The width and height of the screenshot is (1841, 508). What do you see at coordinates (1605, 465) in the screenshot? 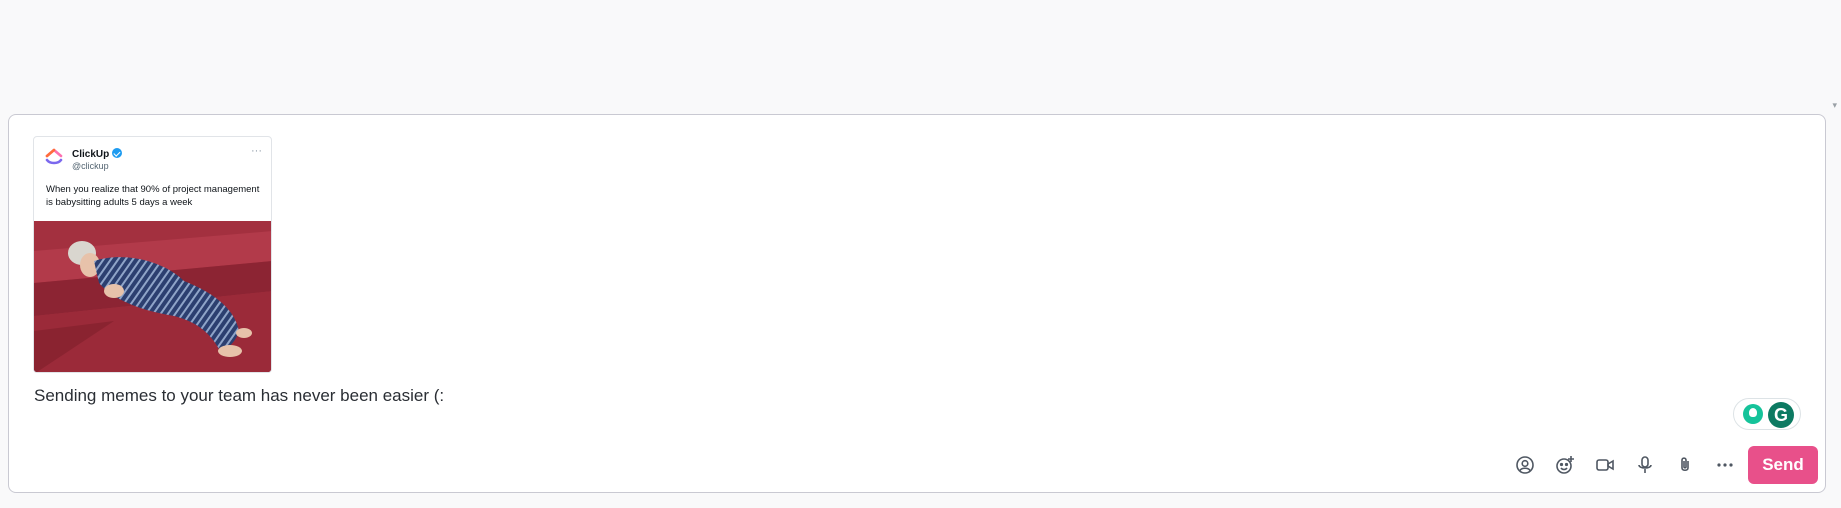
I see `video-icon` at bounding box center [1605, 465].